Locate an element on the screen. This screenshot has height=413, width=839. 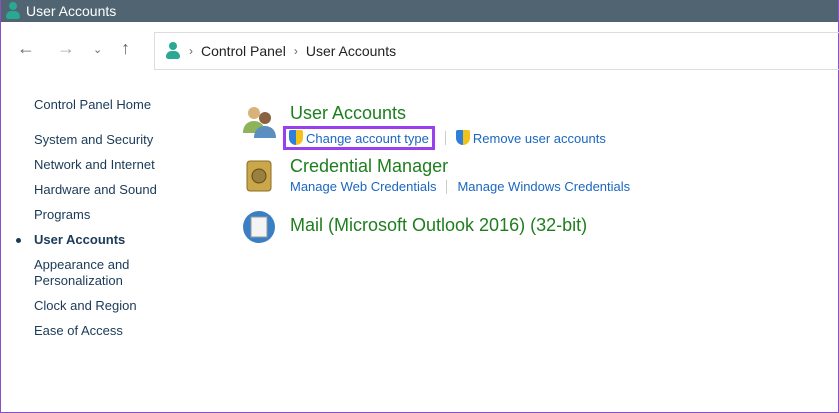
remove-user-accounts-link: Remove user accounts is located at coordinates (530, 138).